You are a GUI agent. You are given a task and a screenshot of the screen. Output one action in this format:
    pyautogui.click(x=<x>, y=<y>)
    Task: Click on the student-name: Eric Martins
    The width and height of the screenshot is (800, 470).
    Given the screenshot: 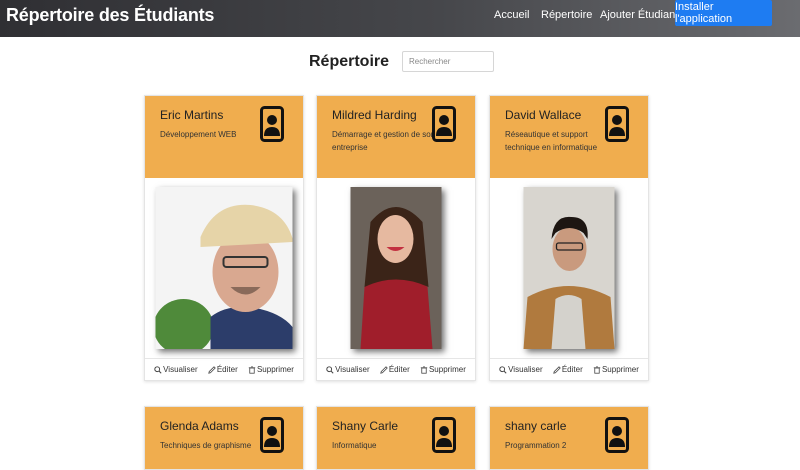 What is the action you would take?
    pyautogui.click(x=192, y=115)
    